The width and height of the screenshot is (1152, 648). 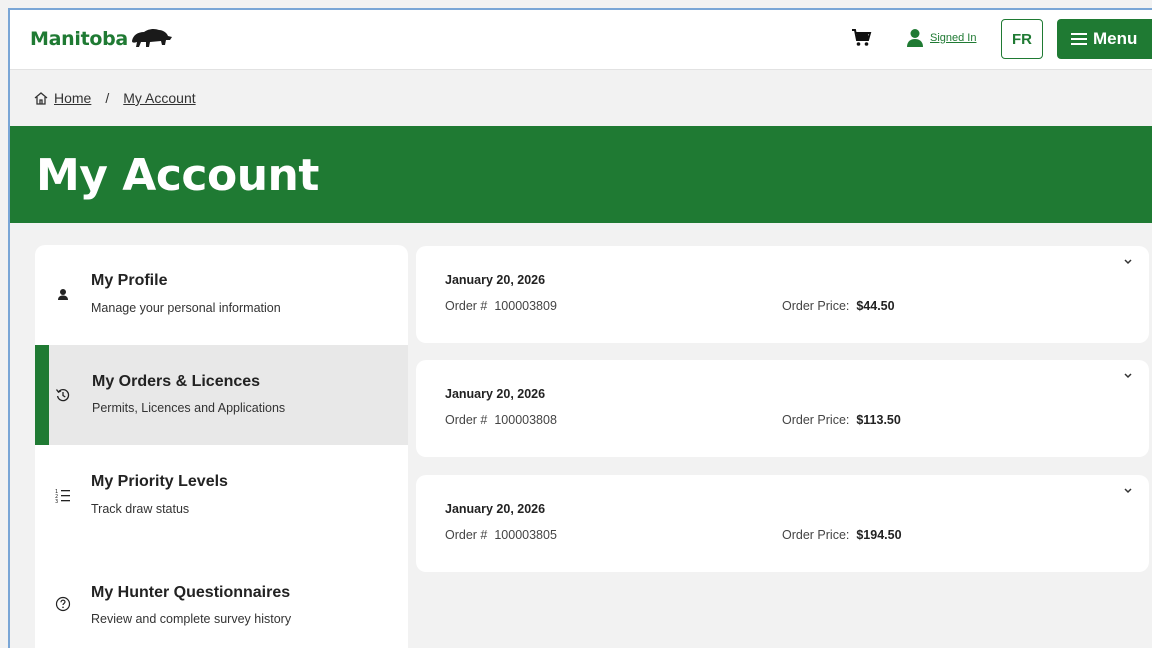 I want to click on history-icon, so click(x=62, y=395).